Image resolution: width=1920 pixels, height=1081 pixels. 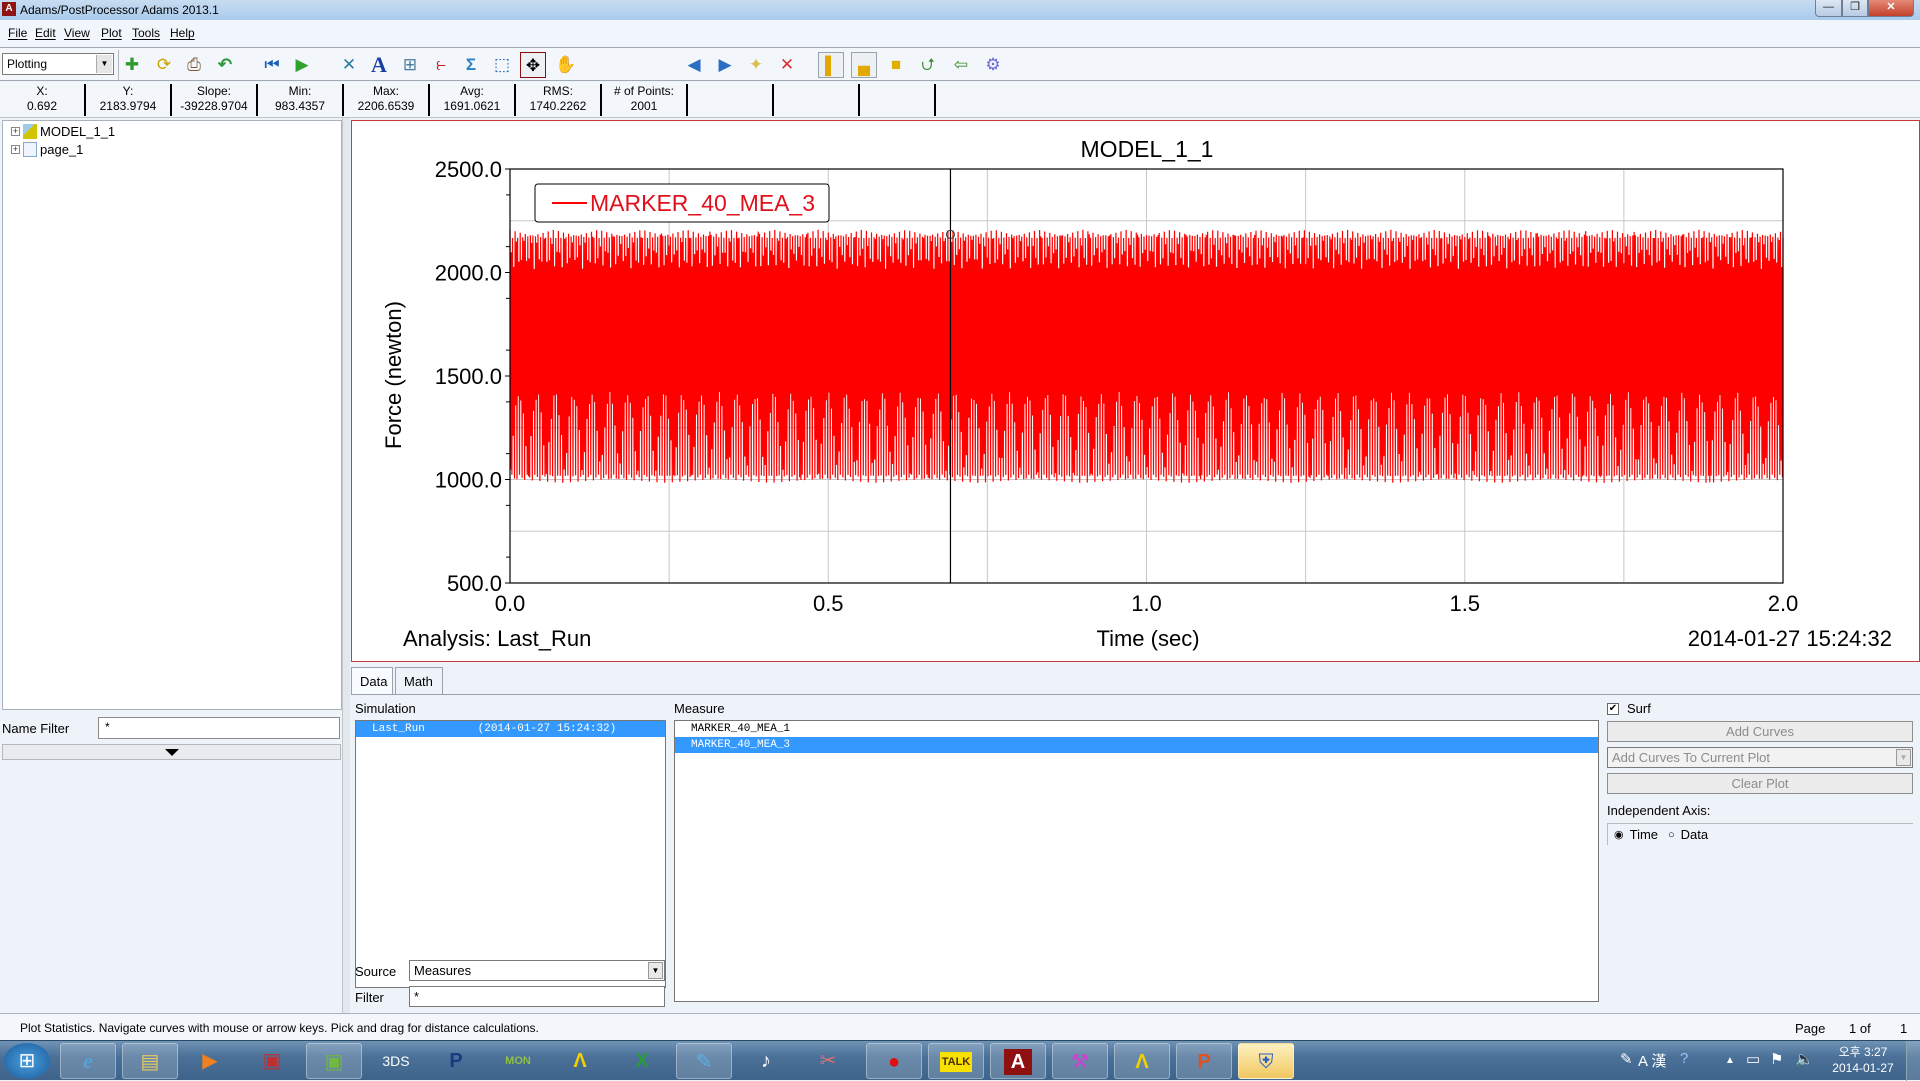 I want to click on previous-page-icon: ◀, so click(x=694, y=65).